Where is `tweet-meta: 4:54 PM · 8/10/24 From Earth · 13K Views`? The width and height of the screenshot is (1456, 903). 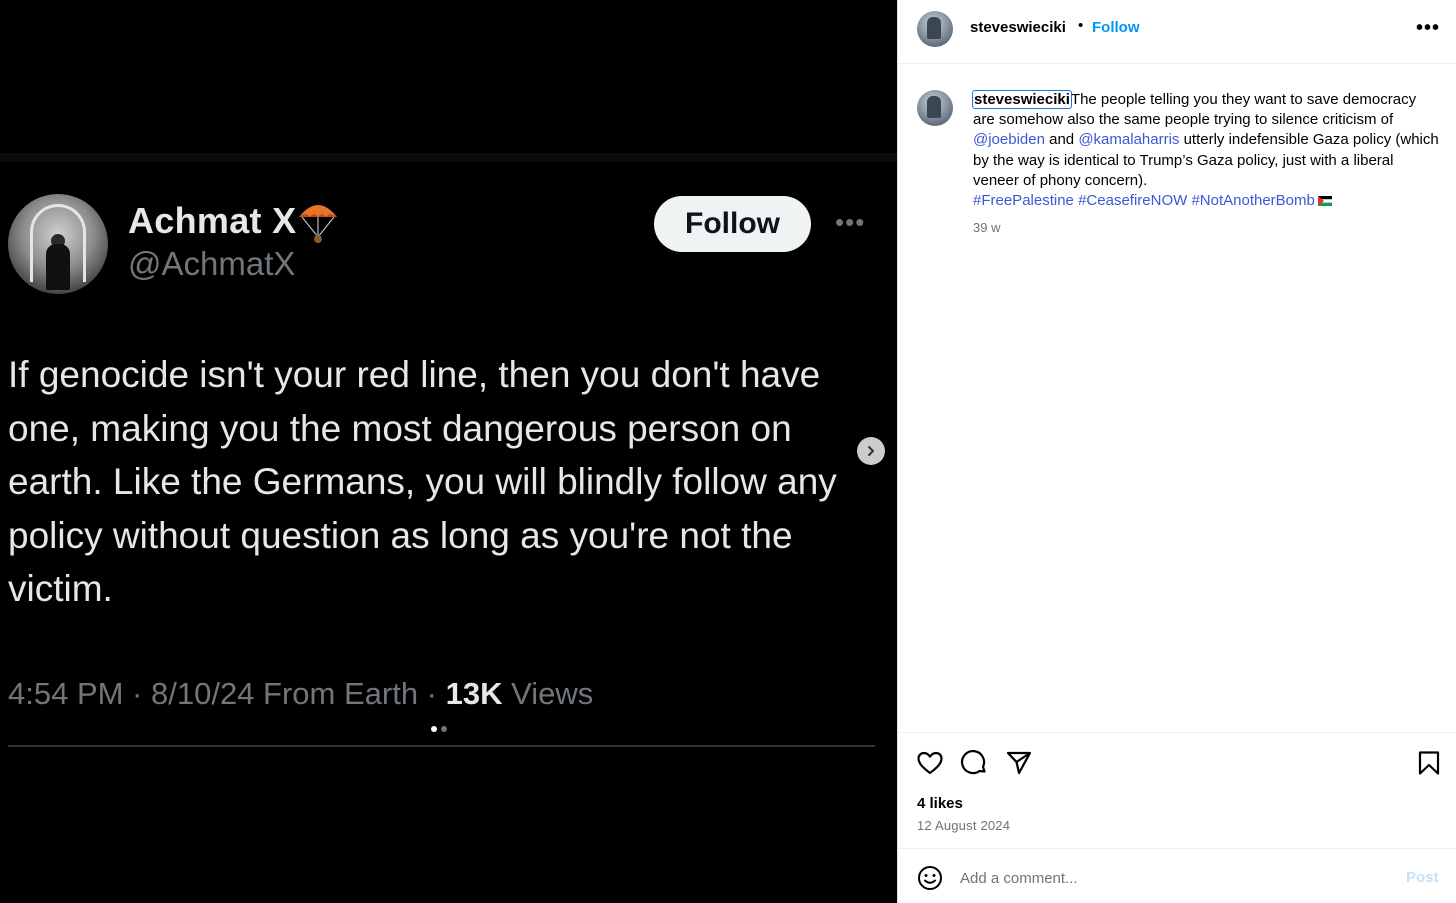
tweet-meta: 4:54 PM · 8/10/24 From Earth · 13K Views is located at coordinates (300, 694).